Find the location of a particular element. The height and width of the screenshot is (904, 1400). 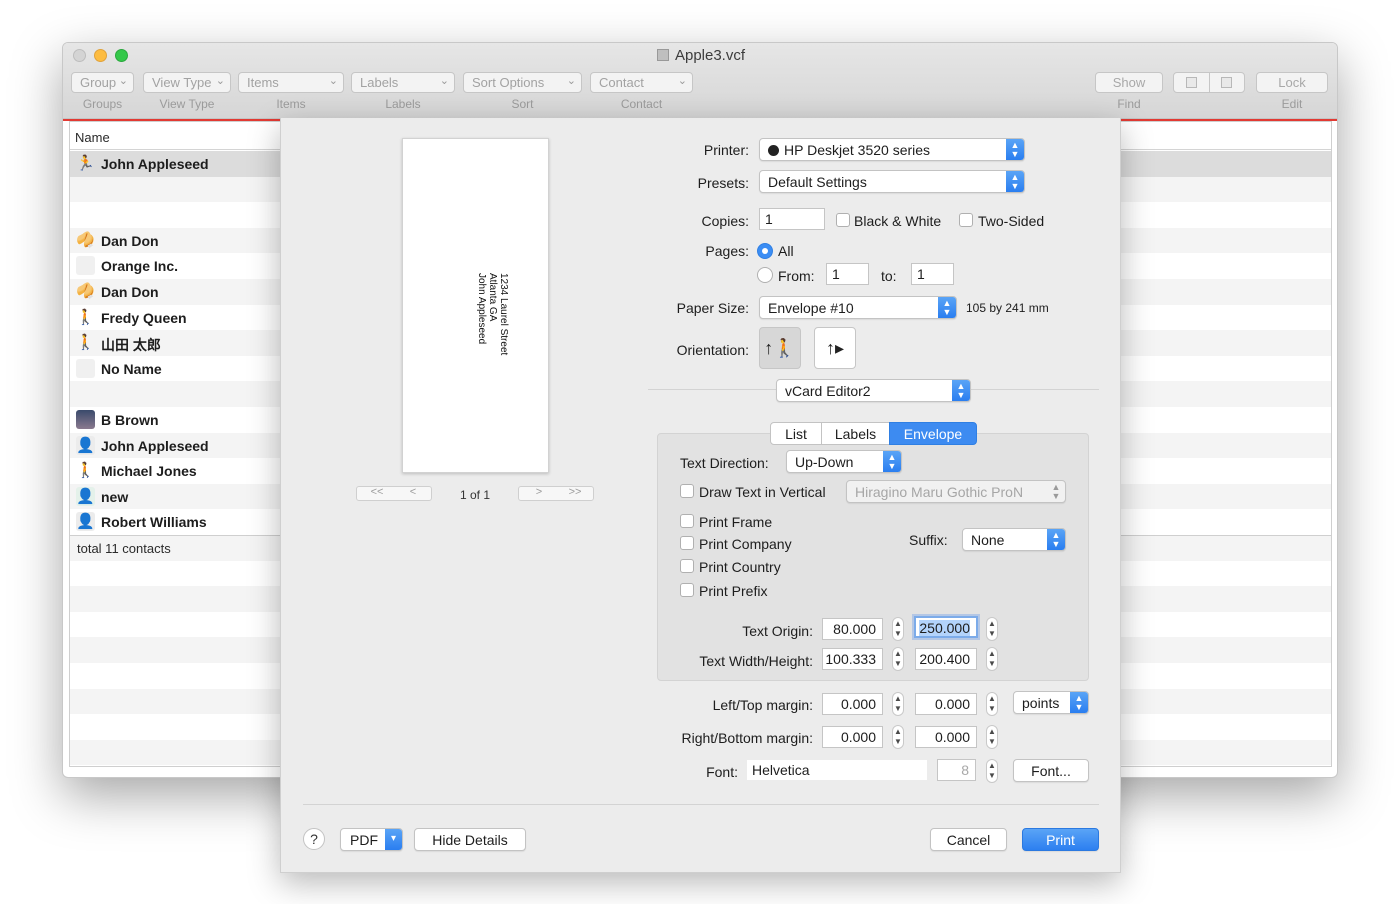

presets-label: Presets: is located at coordinates (723, 183).